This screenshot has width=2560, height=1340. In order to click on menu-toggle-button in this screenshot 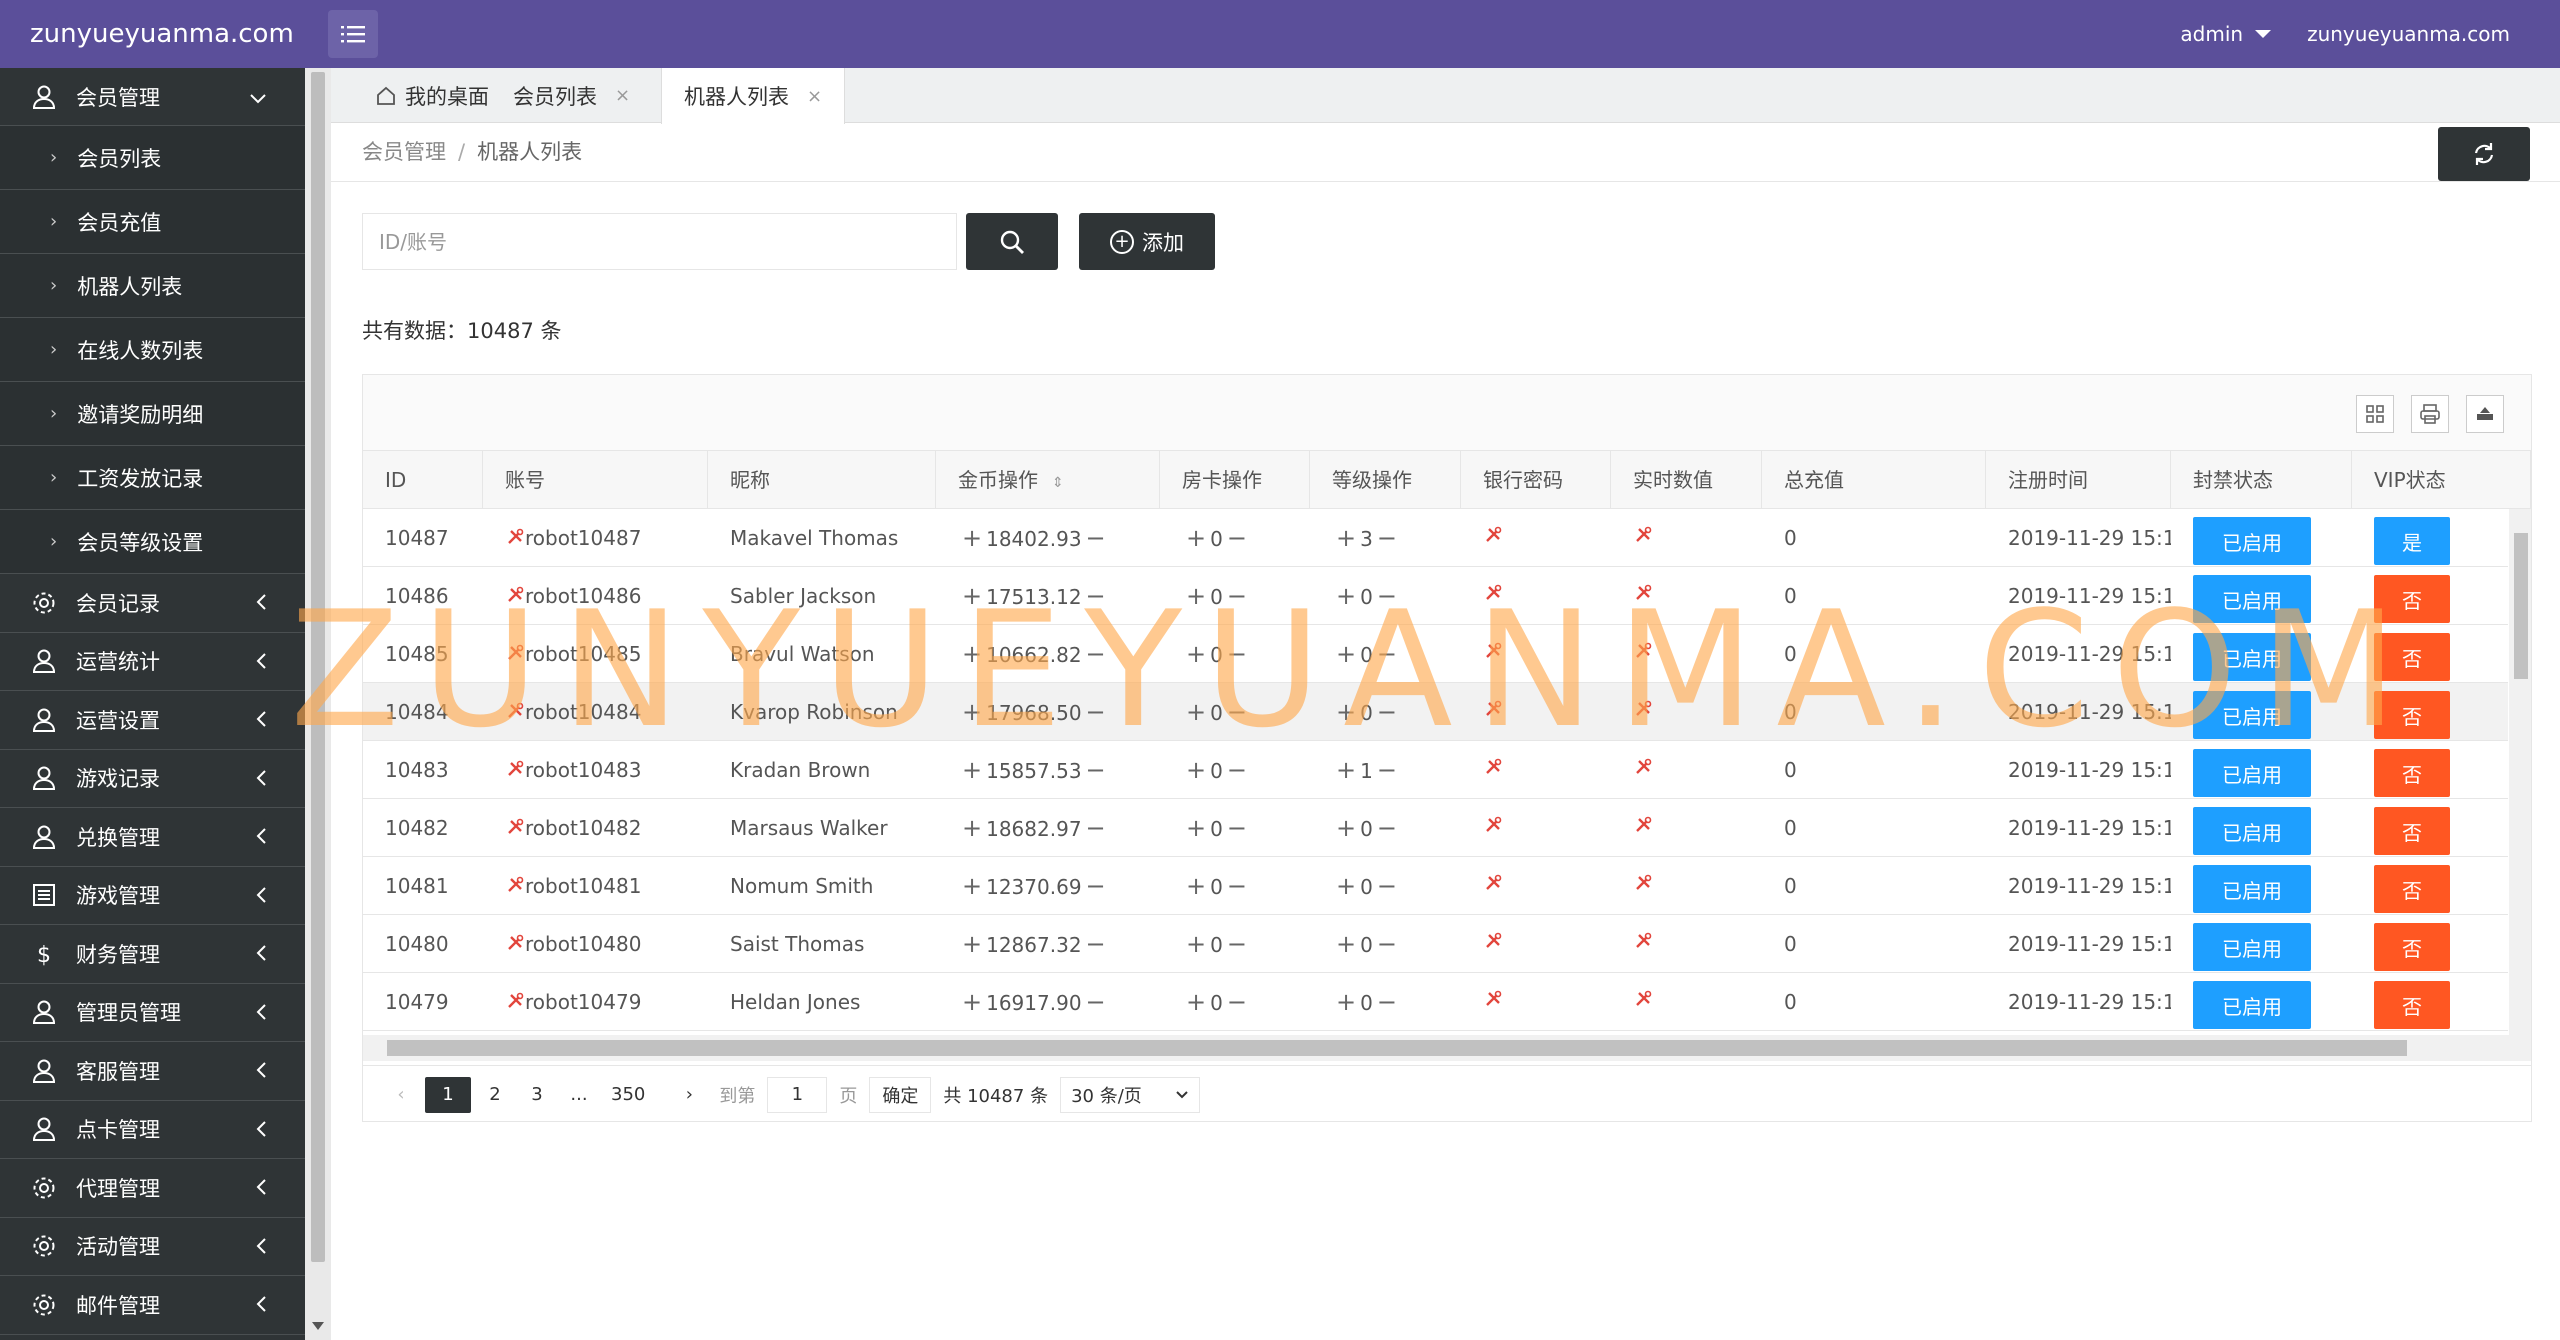, I will do `click(353, 34)`.